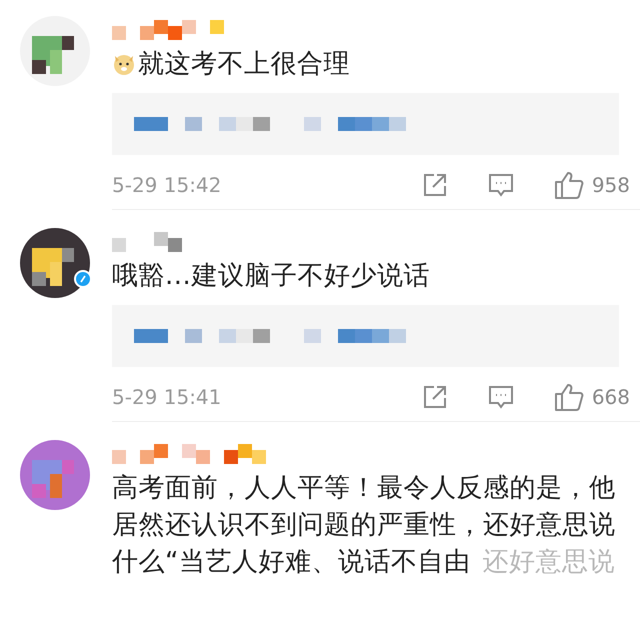 Image resolution: width=640 pixels, height=628 pixels. I want to click on comment-text: 高考面前，人人平等！最令人反感的是，他居然还认识不到问题的严重性，还好意思说什么“当艺人好难、说话不自由 还好意思说, so click(364, 525).